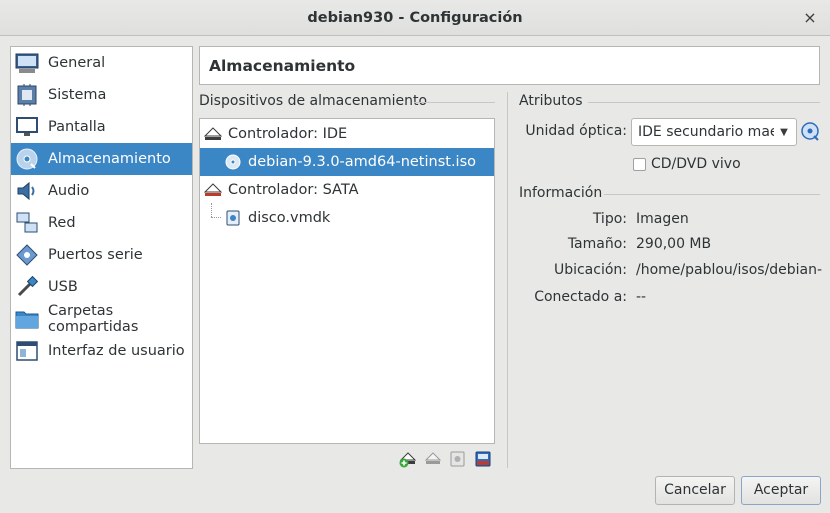  Describe the element at coordinates (706, 132) in the screenshot. I see `optical-drive-value: IDE secundario maestro` at that location.